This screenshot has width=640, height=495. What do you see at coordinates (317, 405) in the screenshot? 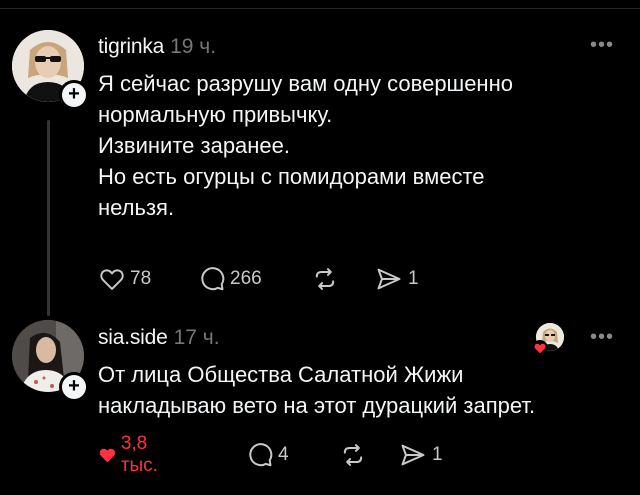
I see `post-text-line: накладываю вето на этот дурацкий запрет.` at bounding box center [317, 405].